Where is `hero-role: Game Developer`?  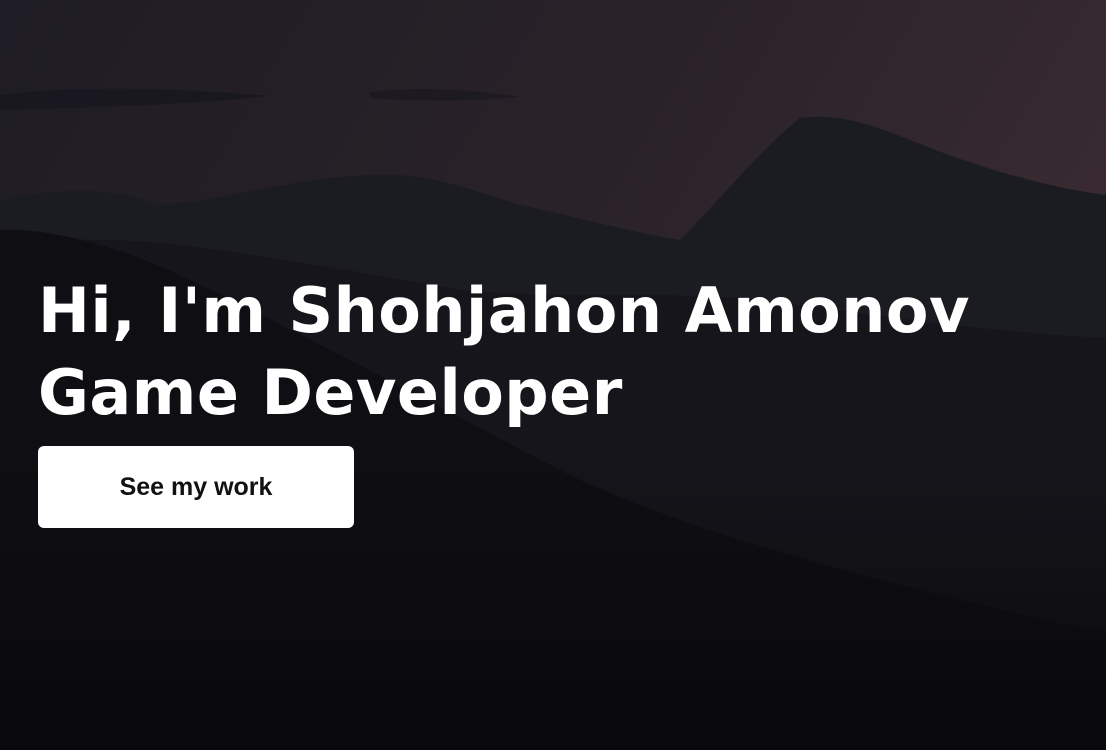 hero-role: Game Developer is located at coordinates (330, 392).